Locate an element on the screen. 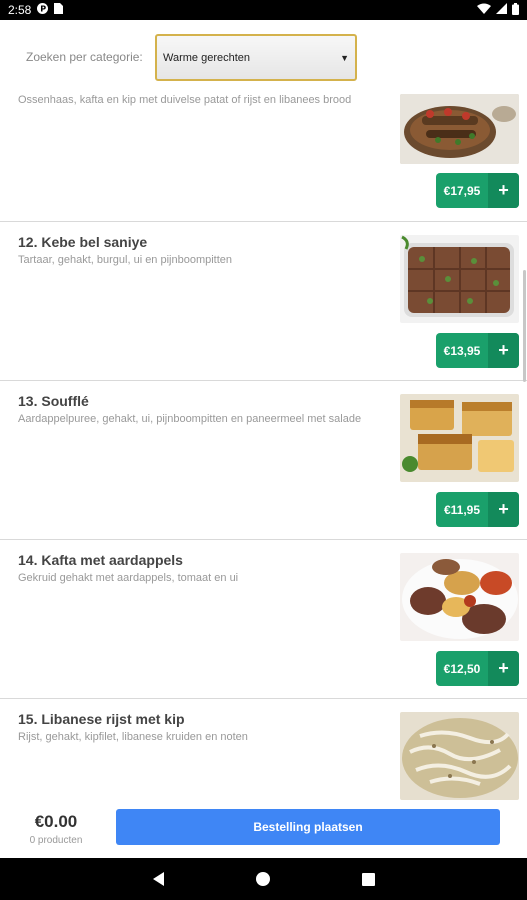  item-price: €11,95 is located at coordinates (462, 509).